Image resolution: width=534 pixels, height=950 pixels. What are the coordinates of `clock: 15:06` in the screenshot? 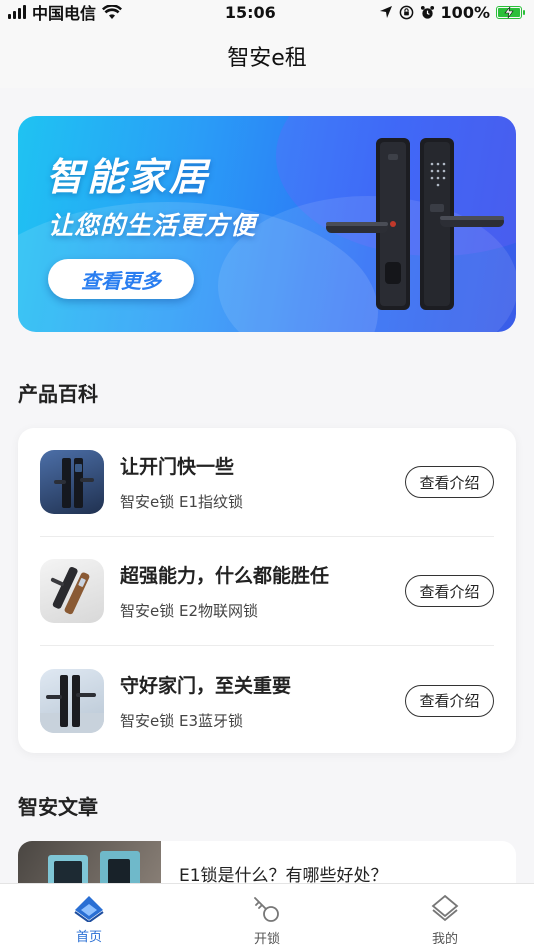 It's located at (250, 12).